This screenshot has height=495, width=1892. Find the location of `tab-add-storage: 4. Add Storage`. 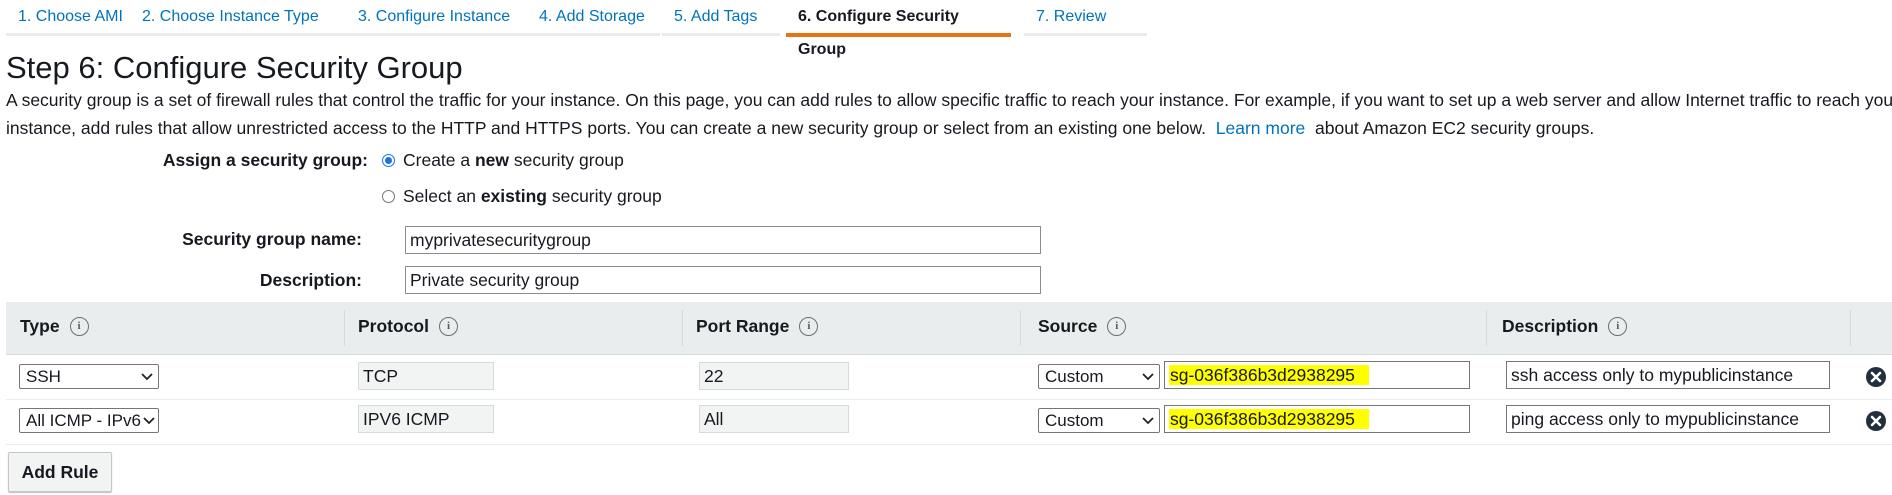

tab-add-storage: 4. Add Storage is located at coordinates (593, 18).